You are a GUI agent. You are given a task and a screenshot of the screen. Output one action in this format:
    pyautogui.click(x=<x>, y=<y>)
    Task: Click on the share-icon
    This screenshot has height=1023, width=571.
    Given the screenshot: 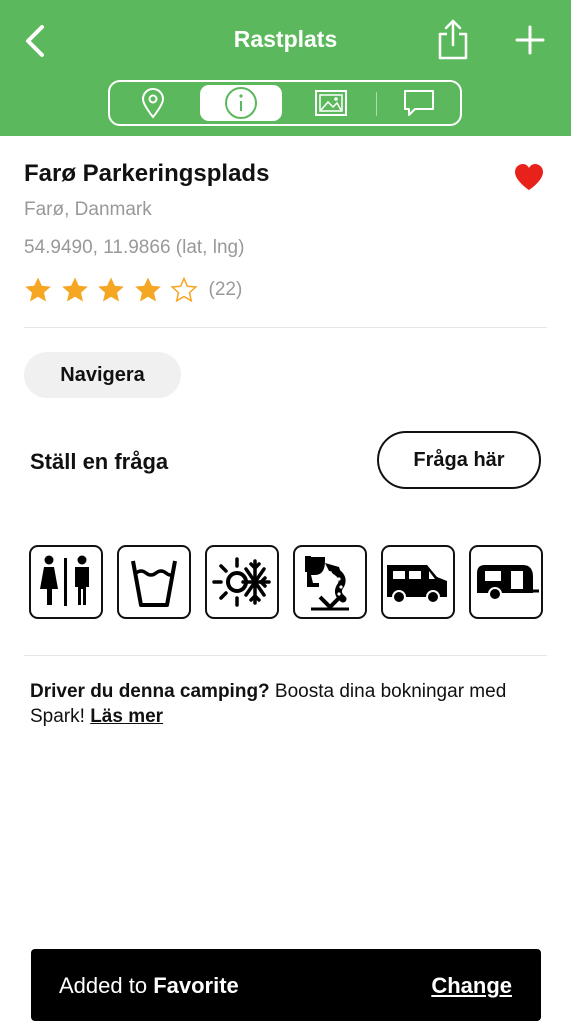 What is the action you would take?
    pyautogui.click(x=453, y=39)
    